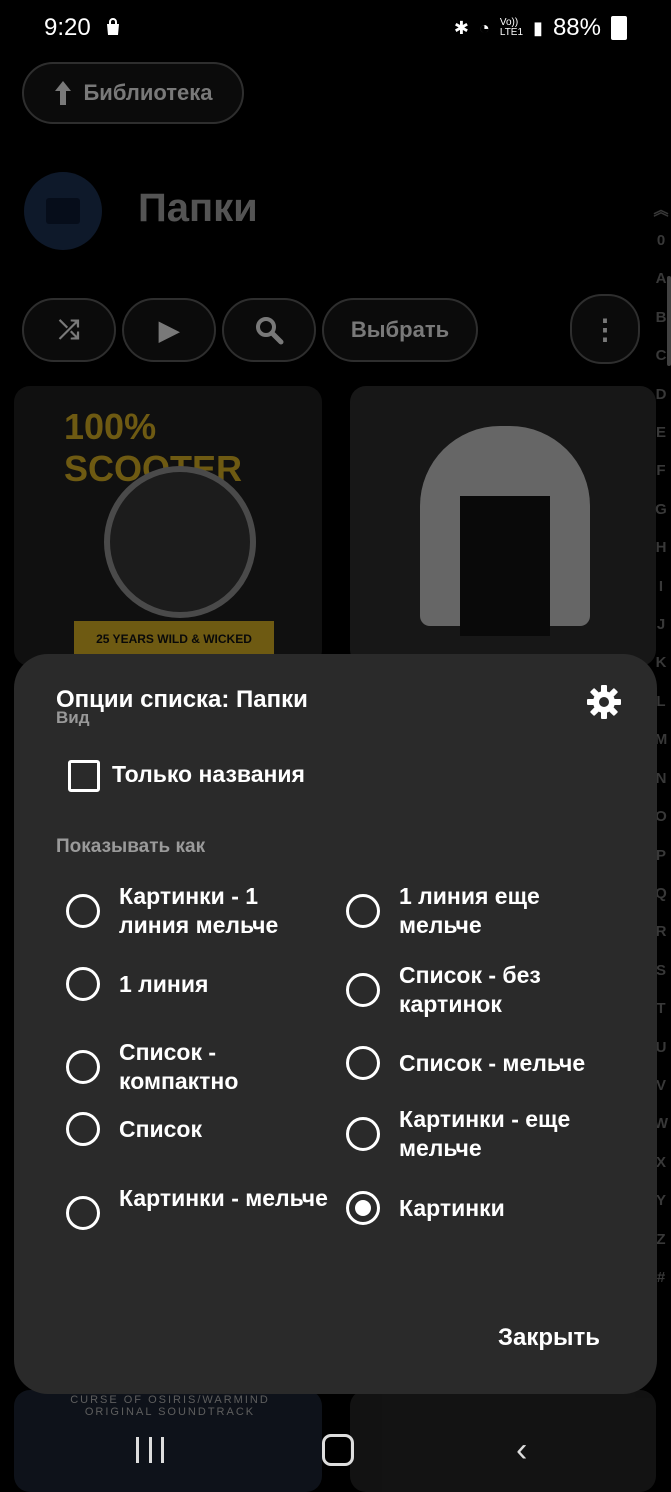 Image resolution: width=671 pixels, height=1492 pixels. Describe the element at coordinates (131, 846) in the screenshot. I see `show-as-label: Показывать как` at that location.